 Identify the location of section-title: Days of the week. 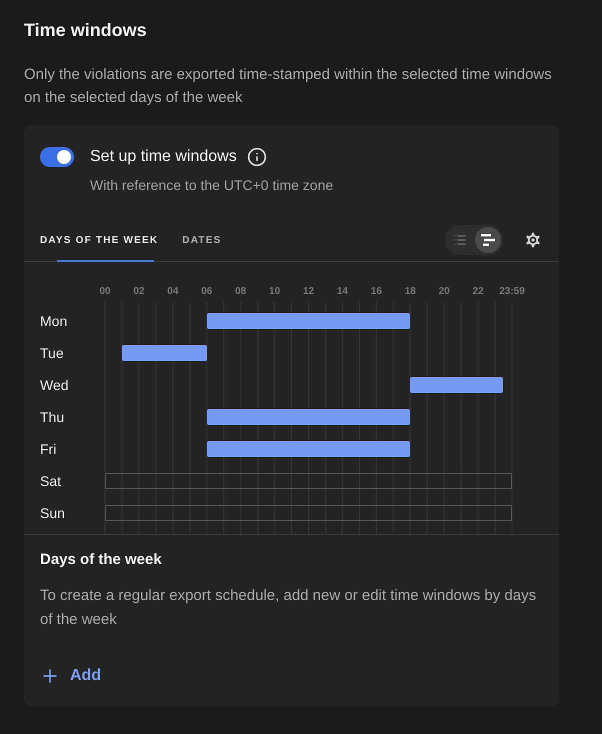
(101, 559).